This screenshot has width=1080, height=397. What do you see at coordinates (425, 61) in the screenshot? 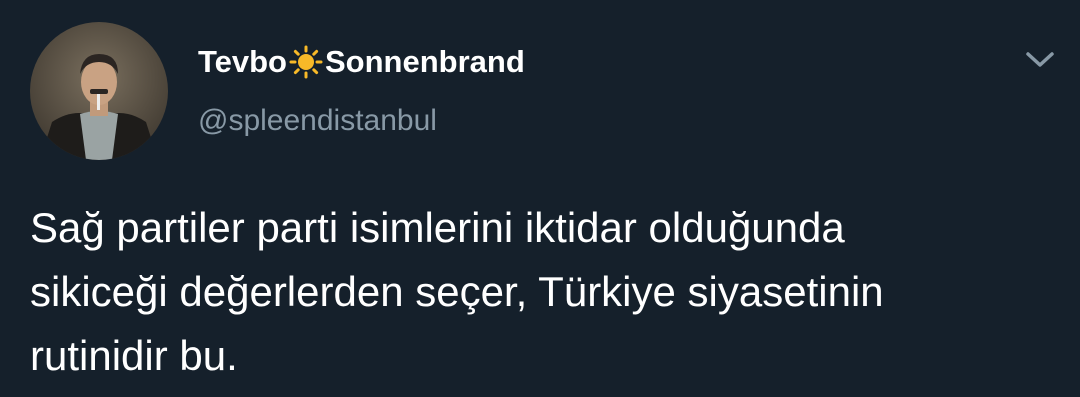
I see `author-name-part2: Sonnenbrand` at bounding box center [425, 61].